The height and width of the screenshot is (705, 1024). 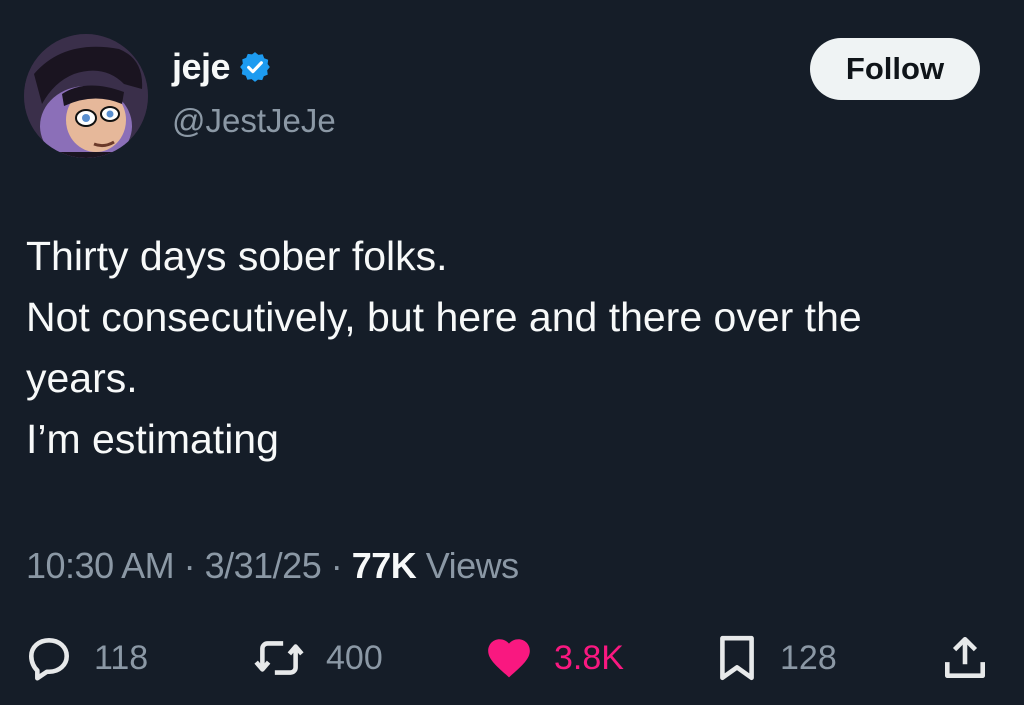 I want to click on share-button, so click(x=965, y=658).